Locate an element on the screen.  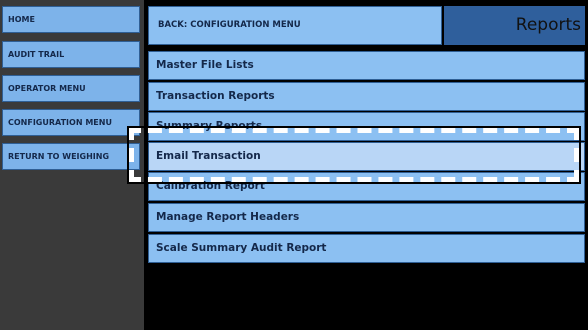
menu-item-scale-summary-audit-report: Scale Summary Audit Report is located at coordinates (366, 248).